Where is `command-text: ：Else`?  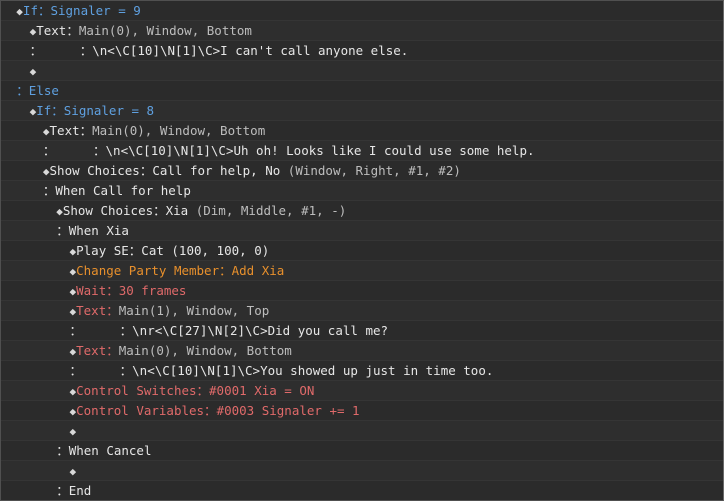
command-text: ：Else is located at coordinates (37, 90).